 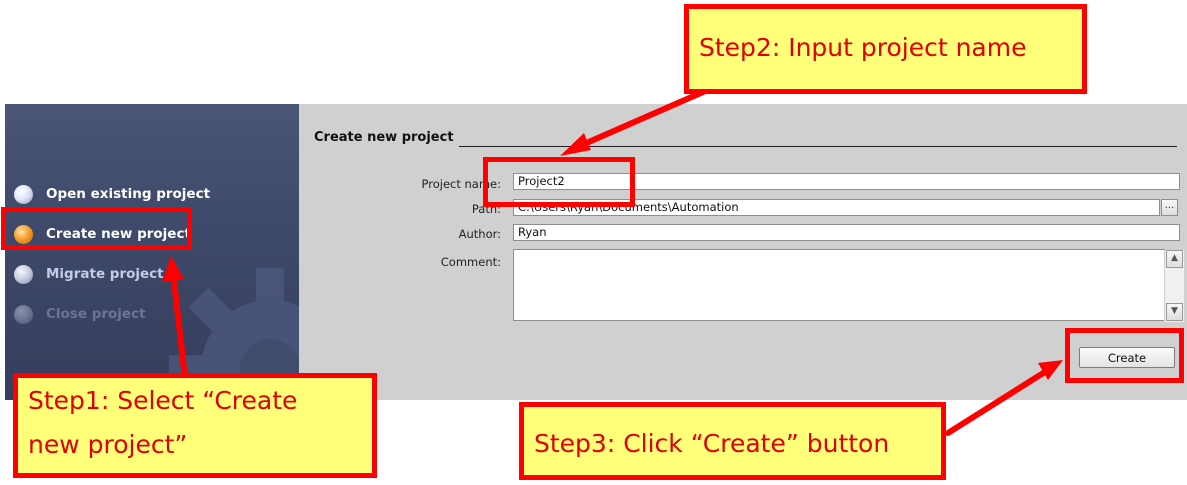 What do you see at coordinates (639, 120) in the screenshot?
I see `arrow-step2-line` at bounding box center [639, 120].